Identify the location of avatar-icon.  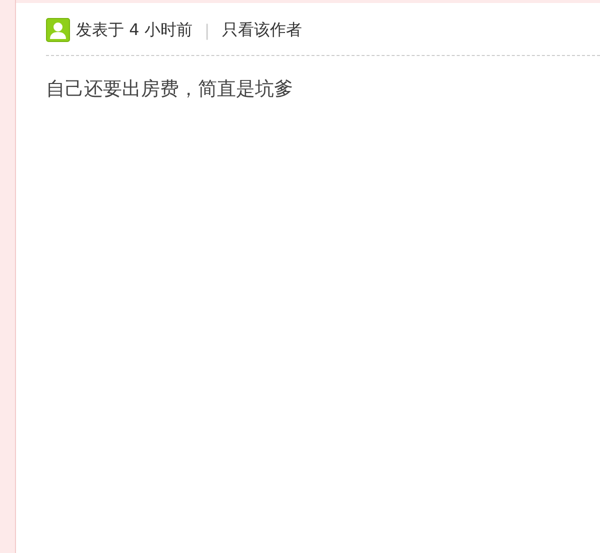
(58, 30).